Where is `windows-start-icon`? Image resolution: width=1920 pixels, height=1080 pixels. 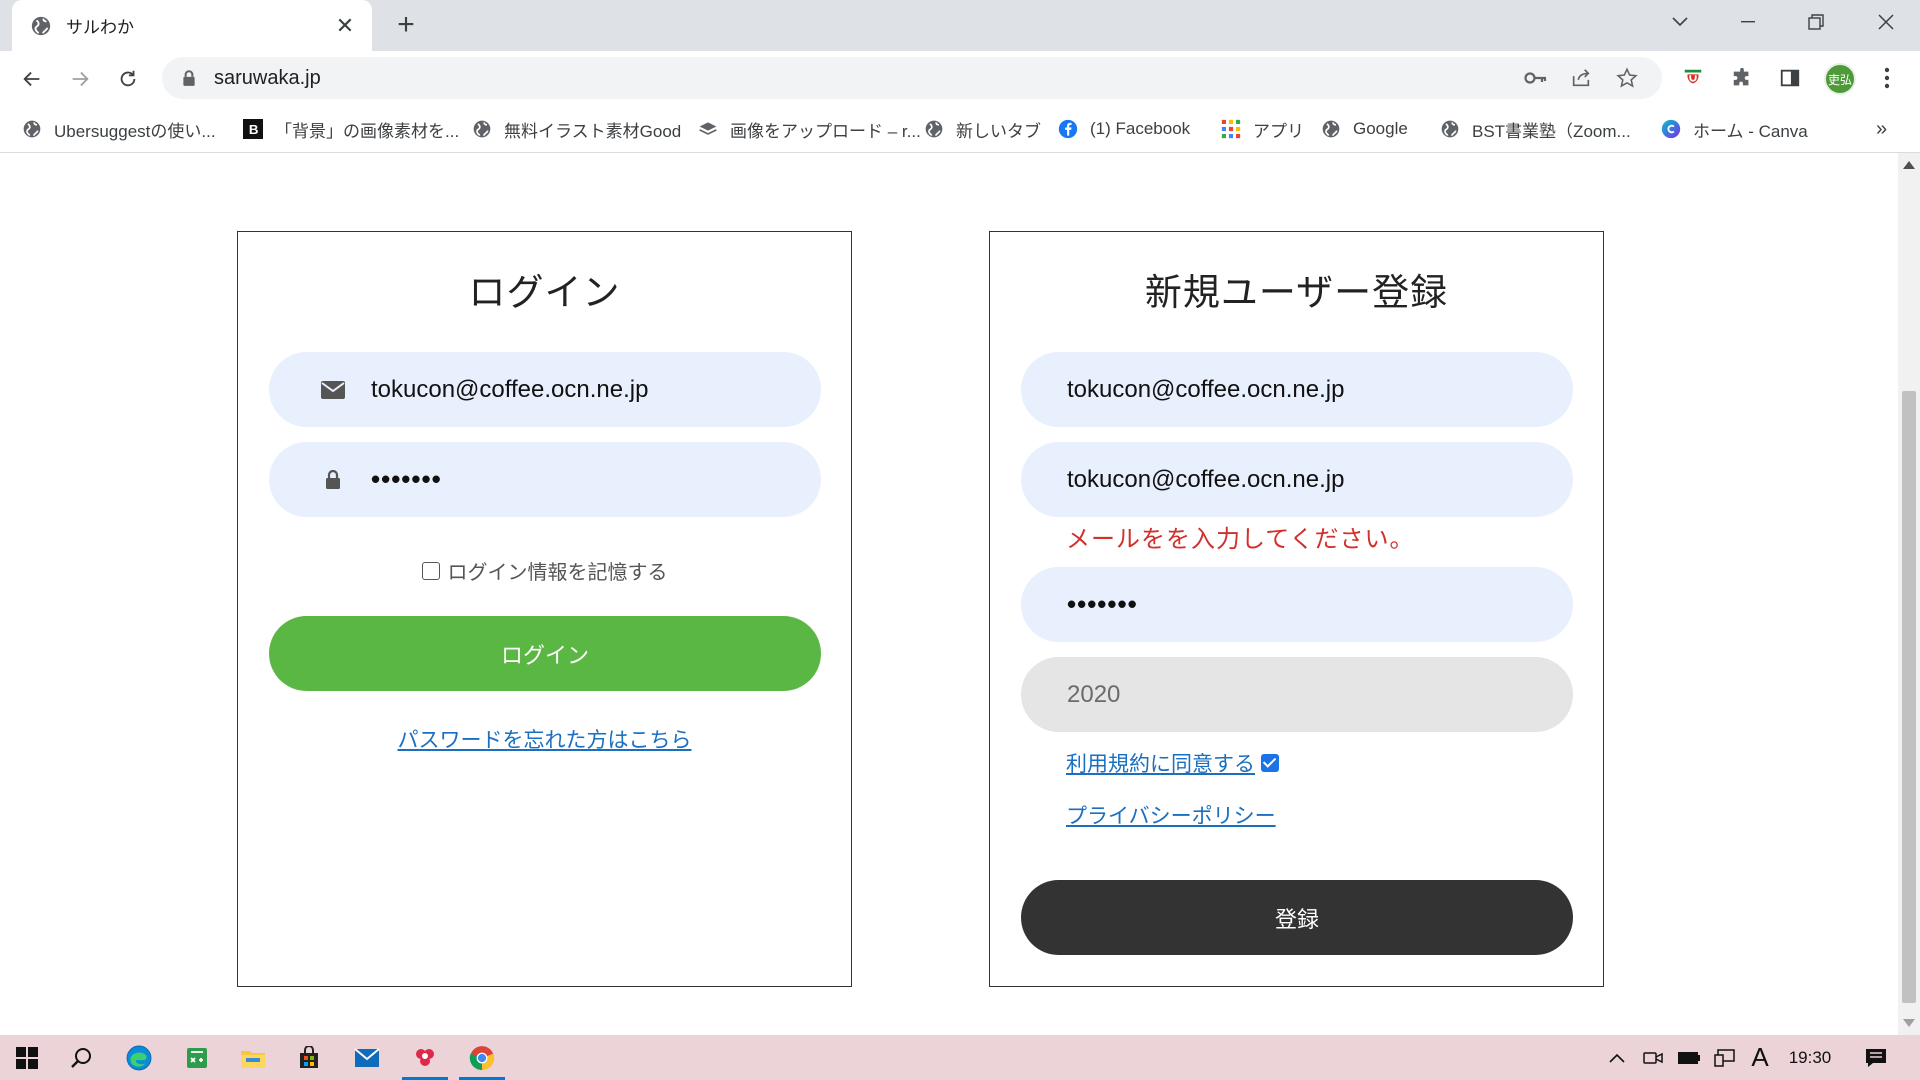 windows-start-icon is located at coordinates (27, 1057).